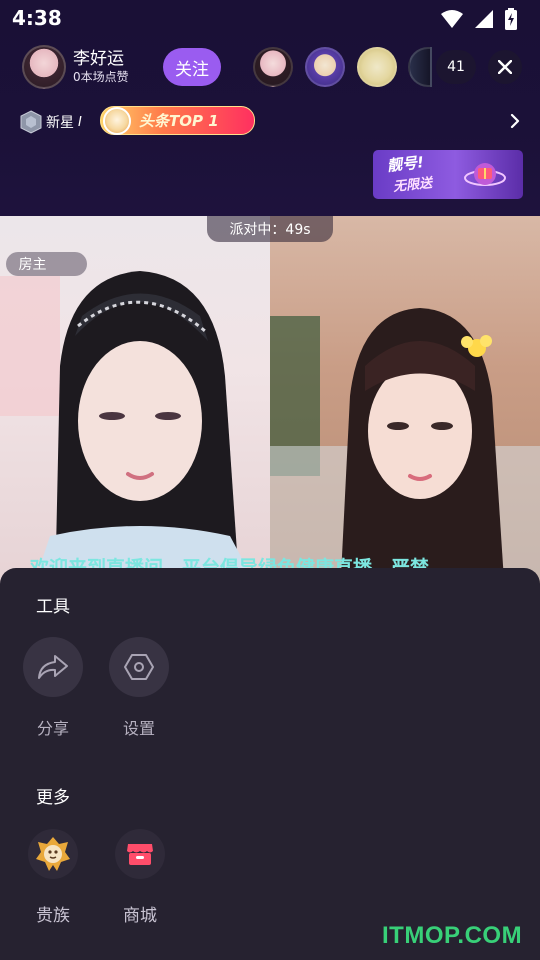 Image resolution: width=540 pixels, height=960 pixels. I want to click on noble-label: 贵族, so click(53, 916).